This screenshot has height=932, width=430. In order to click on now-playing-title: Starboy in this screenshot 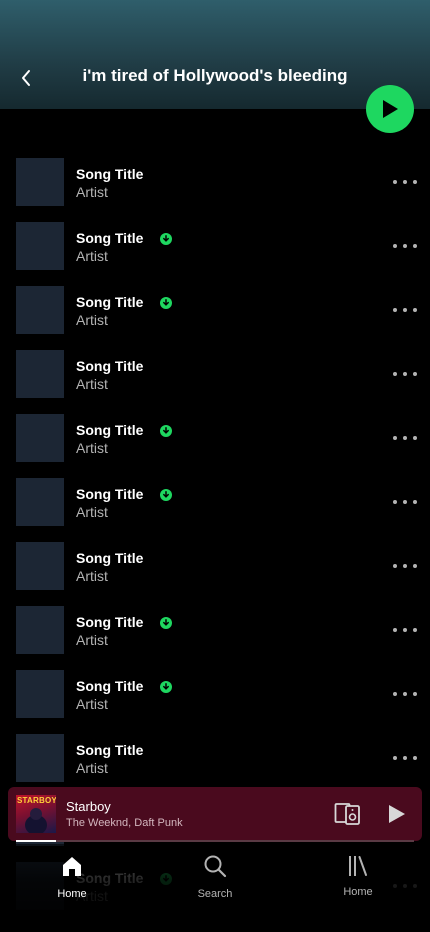, I will do `click(88, 806)`.